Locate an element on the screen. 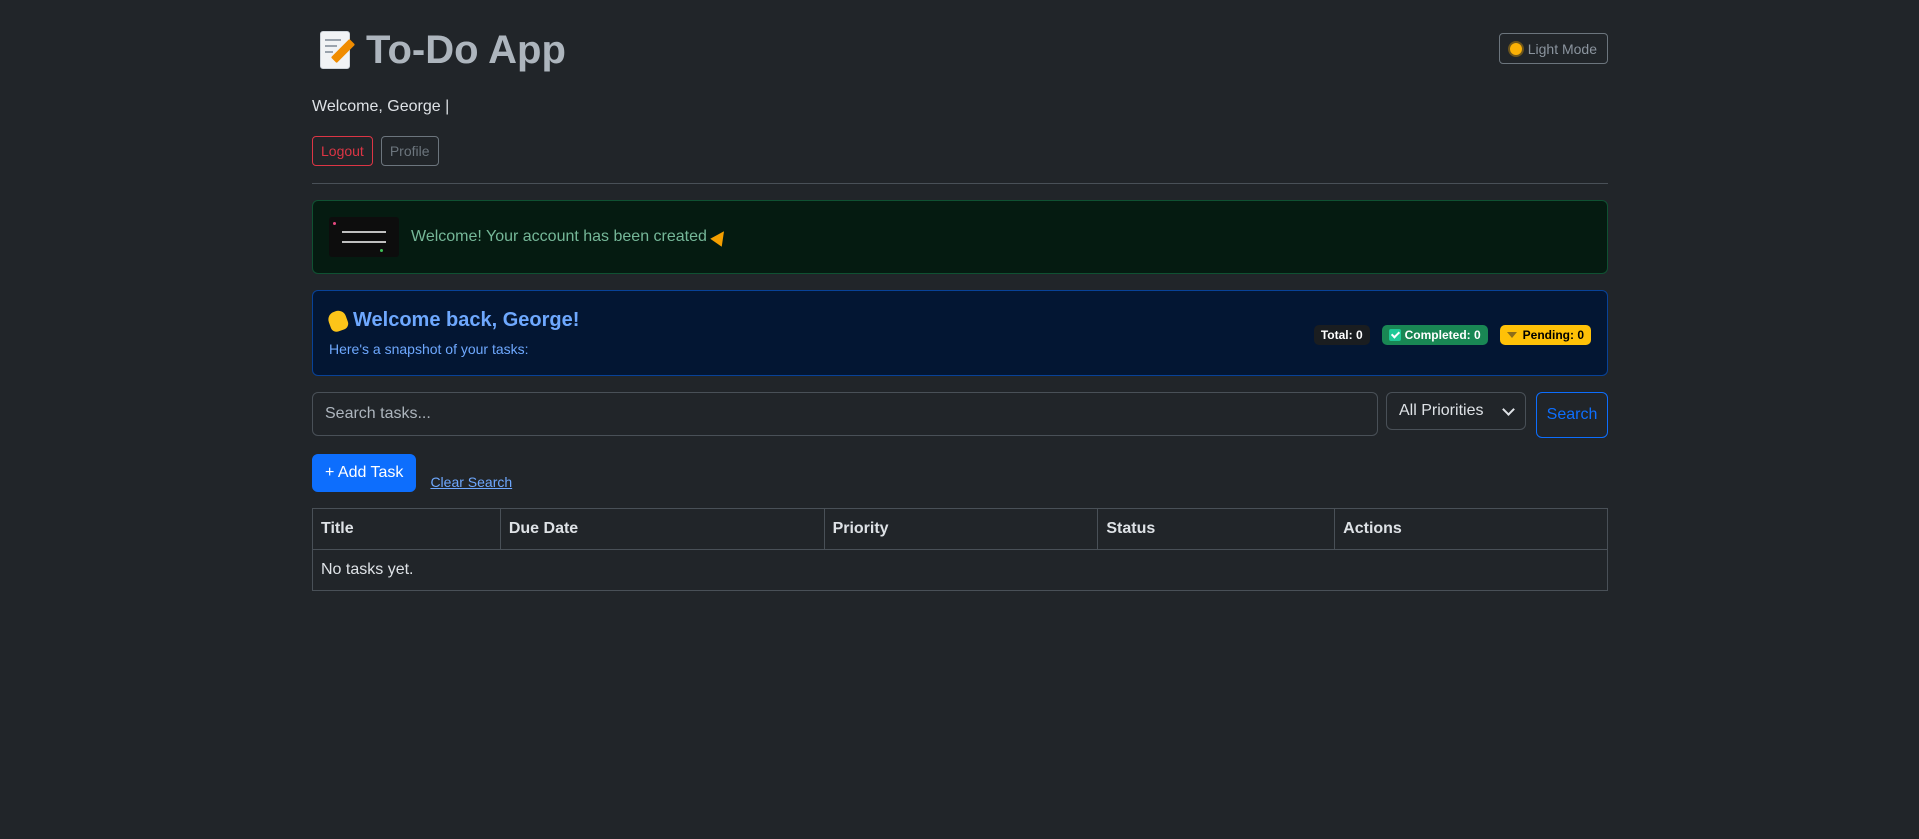  search-bar: All Priorities Search is located at coordinates (960, 415).